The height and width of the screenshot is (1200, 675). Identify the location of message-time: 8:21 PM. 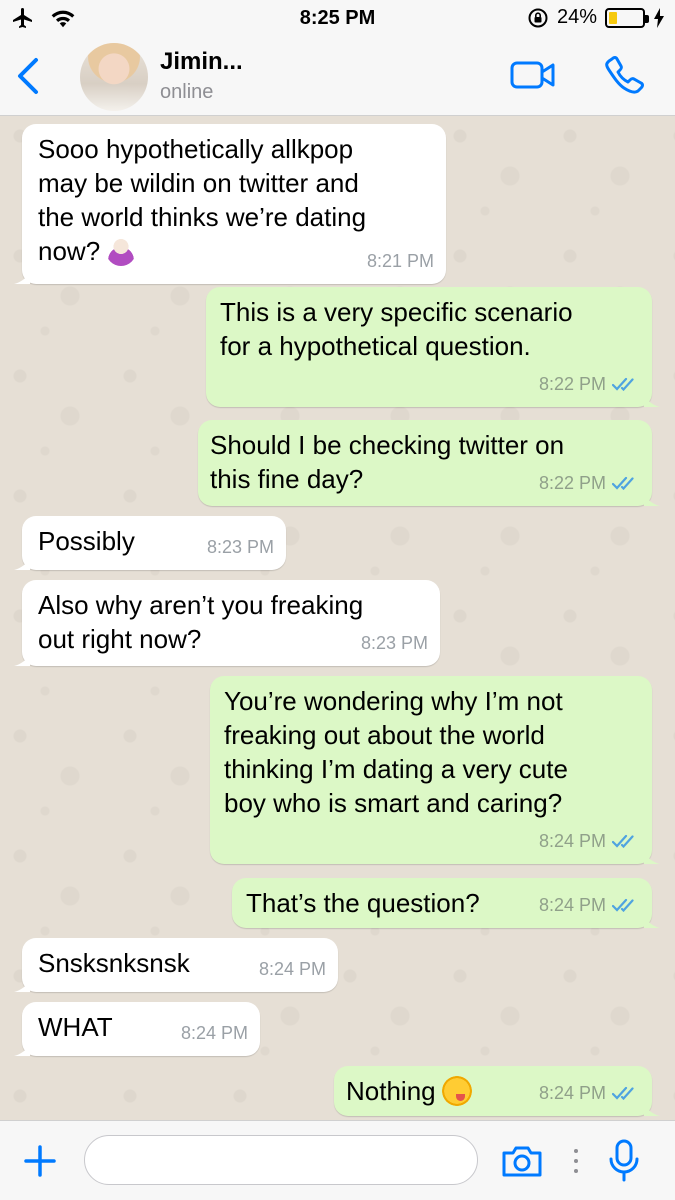
(400, 261).